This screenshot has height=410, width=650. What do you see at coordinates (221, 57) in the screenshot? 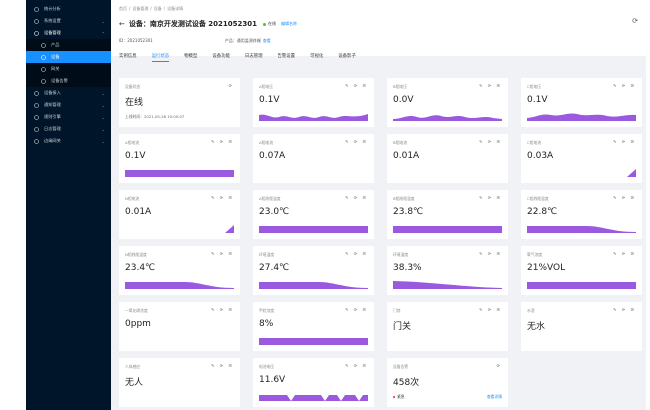
I see `tab: 设备功能` at bounding box center [221, 57].